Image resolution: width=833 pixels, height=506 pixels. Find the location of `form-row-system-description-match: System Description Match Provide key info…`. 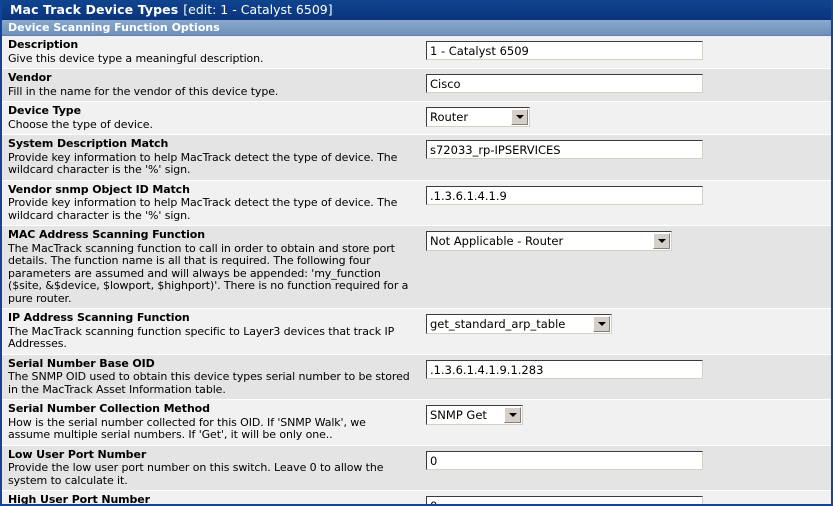

form-row-system-description-match: System Description Match Provide key info… is located at coordinates (416, 158).